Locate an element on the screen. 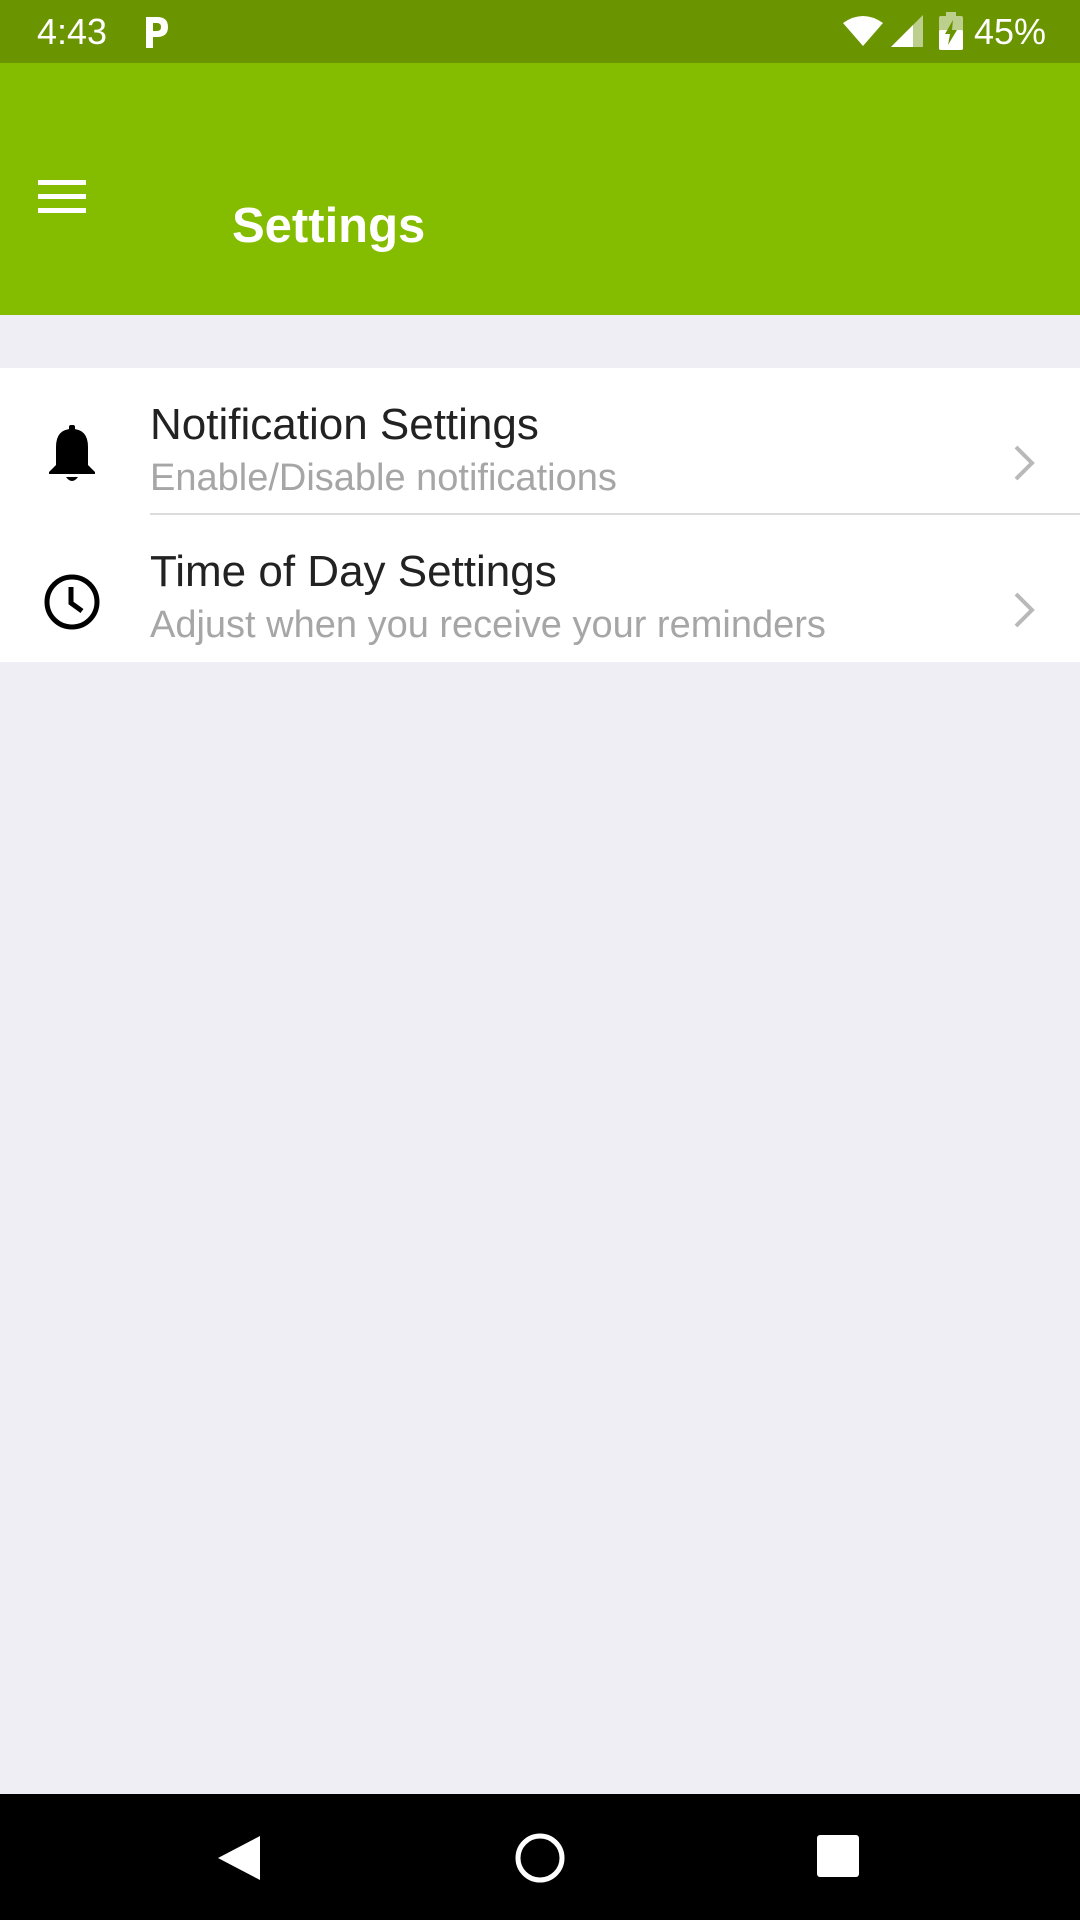  app-bar: Settings is located at coordinates (540, 189).